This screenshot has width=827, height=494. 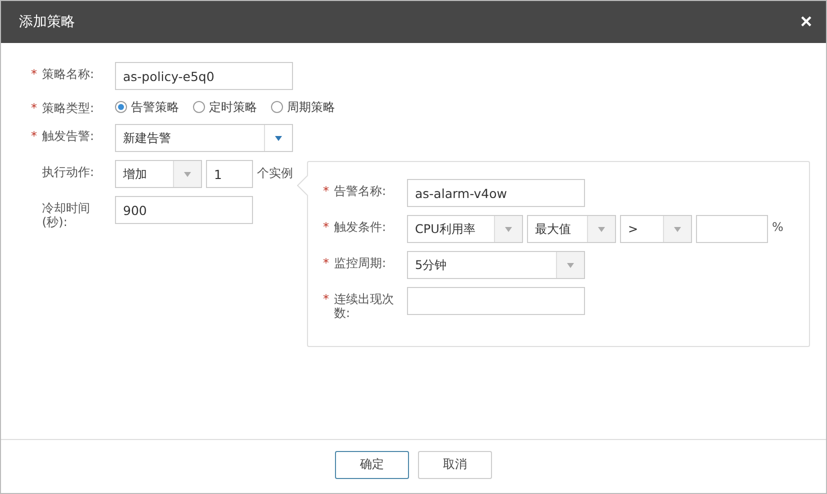 What do you see at coordinates (778, 226) in the screenshot?
I see `unit-label: %` at bounding box center [778, 226].